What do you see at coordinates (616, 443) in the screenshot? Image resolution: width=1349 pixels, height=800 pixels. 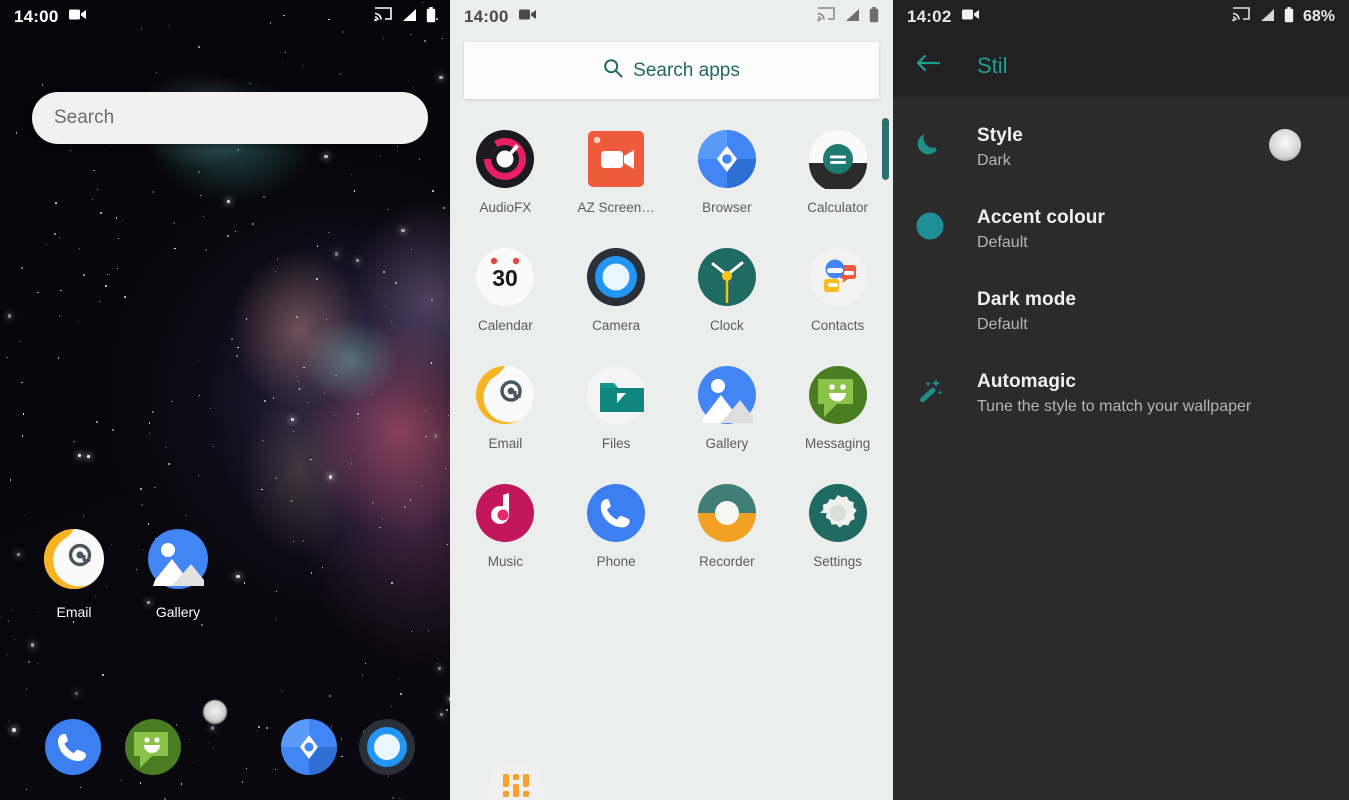 I see `app-label: Files` at bounding box center [616, 443].